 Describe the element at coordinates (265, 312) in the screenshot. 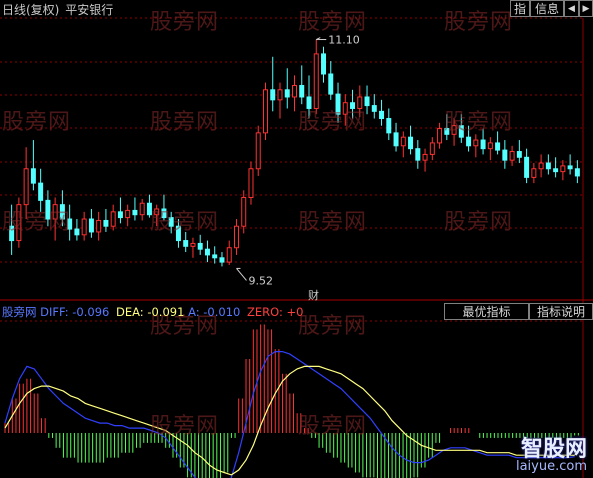

I see `zero-label: ZERO:` at that location.